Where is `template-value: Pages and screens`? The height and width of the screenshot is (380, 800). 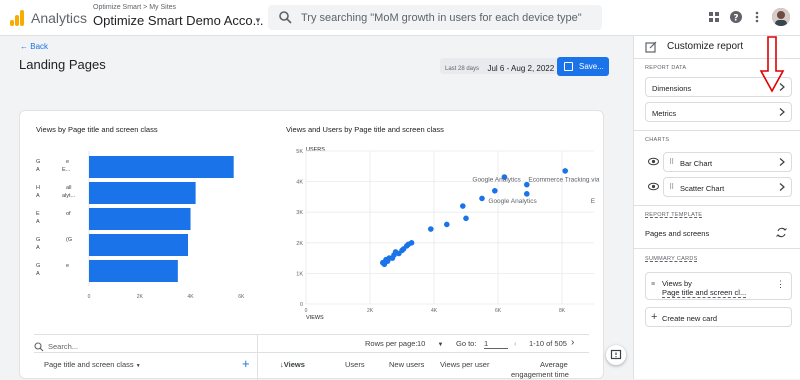 template-value: Pages and screens is located at coordinates (677, 233).